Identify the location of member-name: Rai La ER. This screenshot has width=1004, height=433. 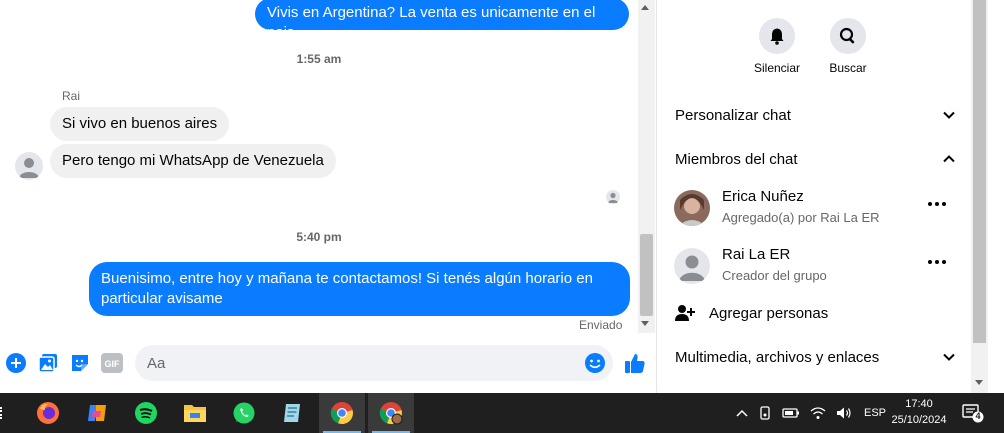
(756, 254).